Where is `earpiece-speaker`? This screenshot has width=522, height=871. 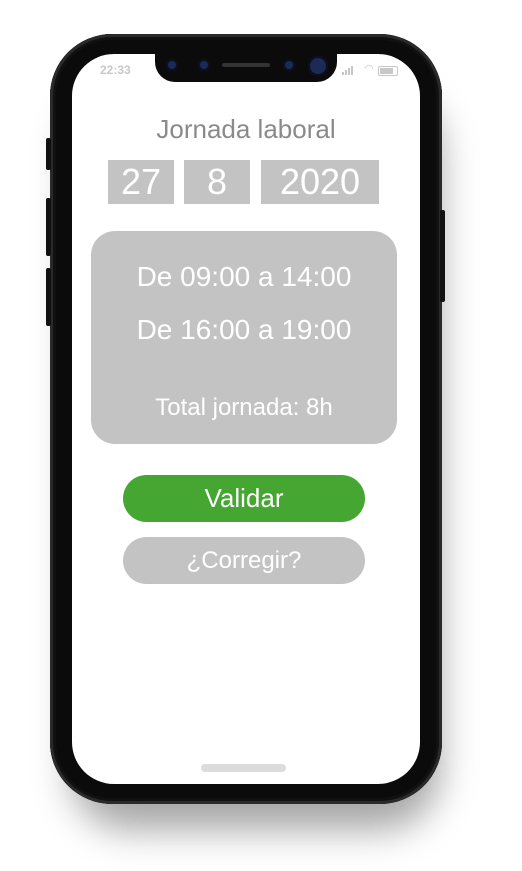 earpiece-speaker is located at coordinates (246, 65).